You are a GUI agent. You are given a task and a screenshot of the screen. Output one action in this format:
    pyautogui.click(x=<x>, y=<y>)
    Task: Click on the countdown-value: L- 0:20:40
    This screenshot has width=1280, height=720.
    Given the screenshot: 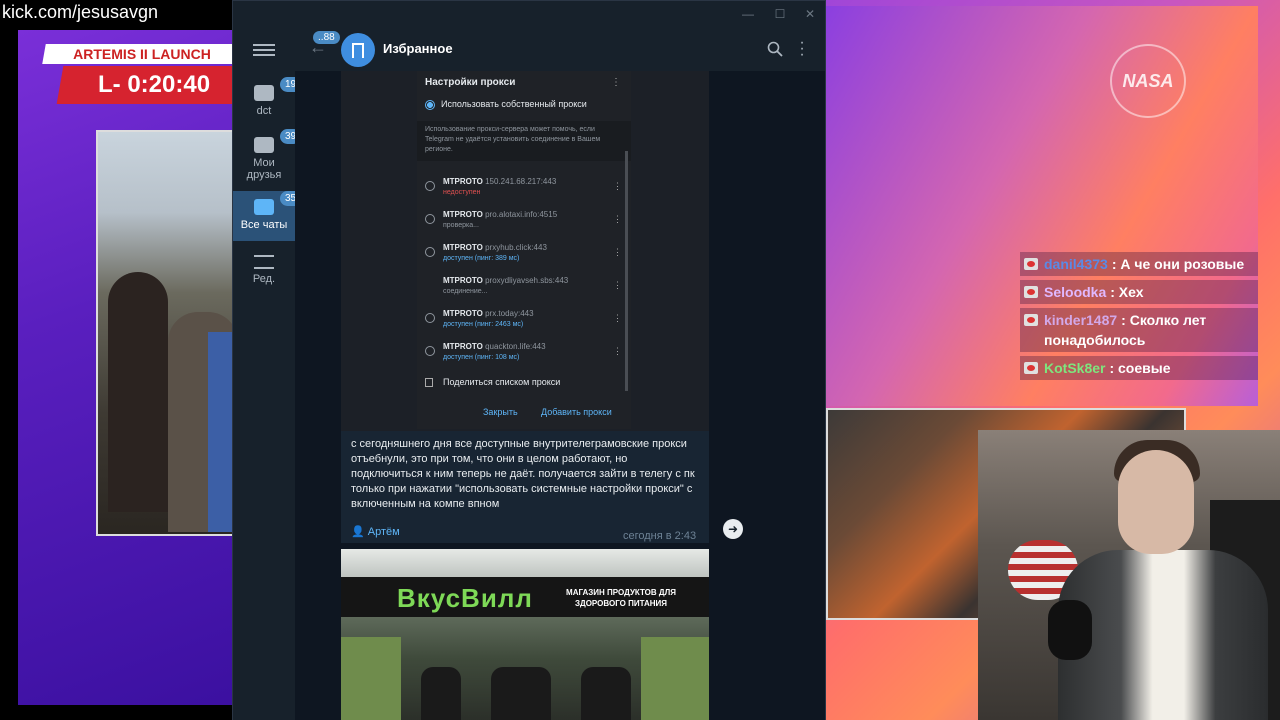 What is the action you would take?
    pyautogui.click(x=154, y=84)
    